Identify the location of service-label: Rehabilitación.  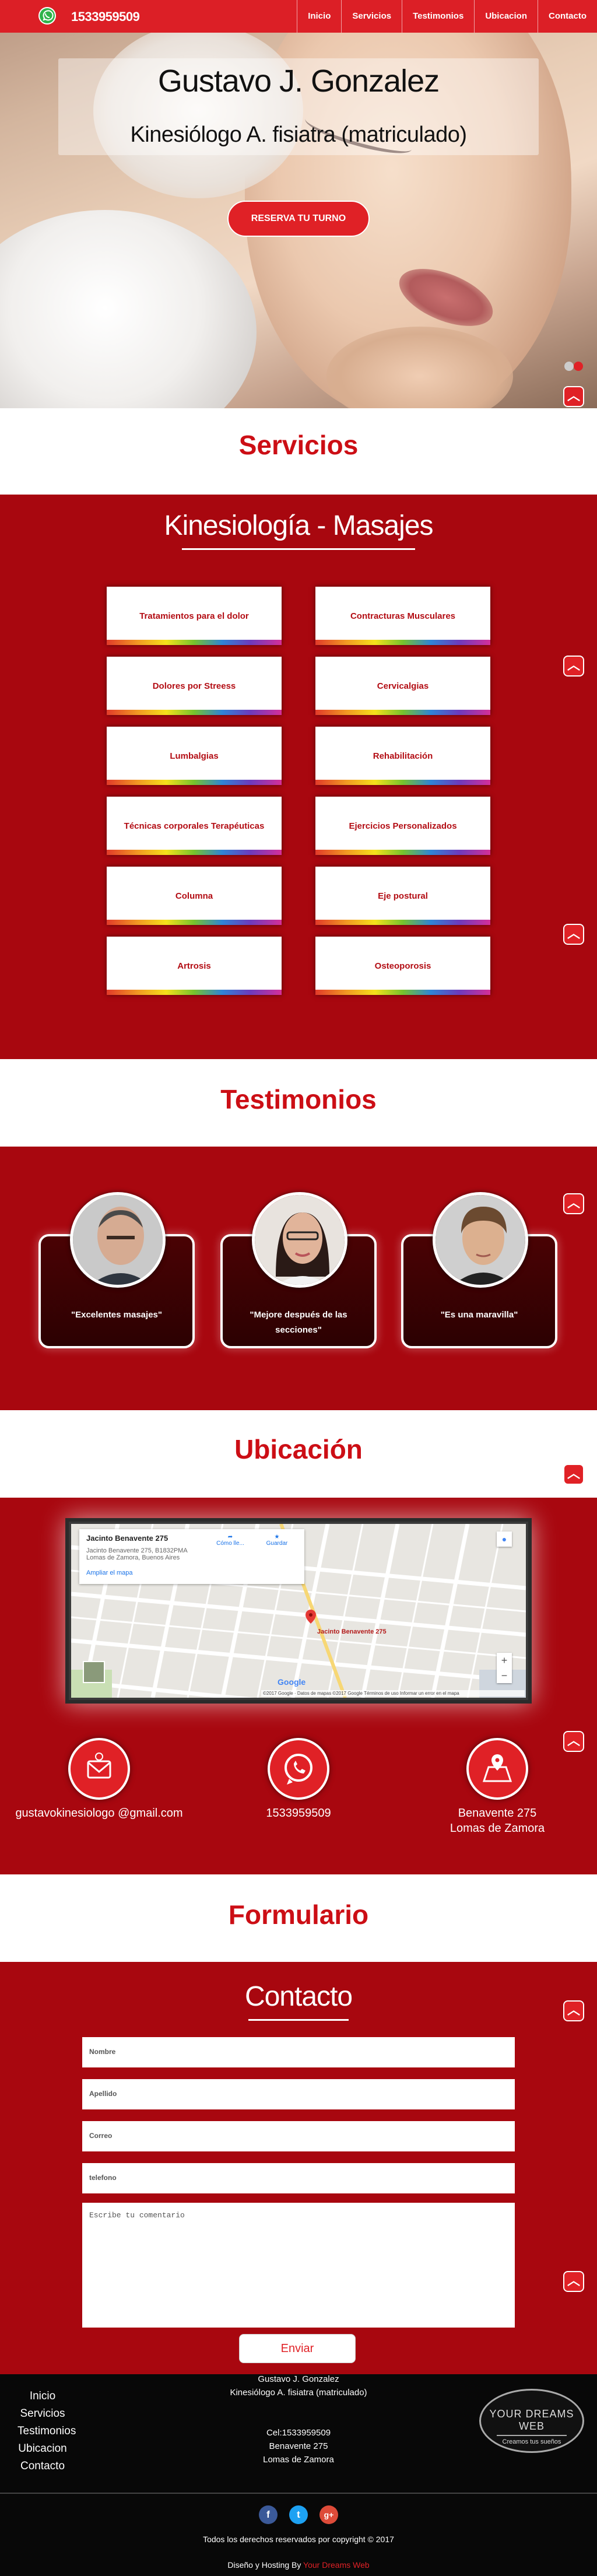
(403, 756).